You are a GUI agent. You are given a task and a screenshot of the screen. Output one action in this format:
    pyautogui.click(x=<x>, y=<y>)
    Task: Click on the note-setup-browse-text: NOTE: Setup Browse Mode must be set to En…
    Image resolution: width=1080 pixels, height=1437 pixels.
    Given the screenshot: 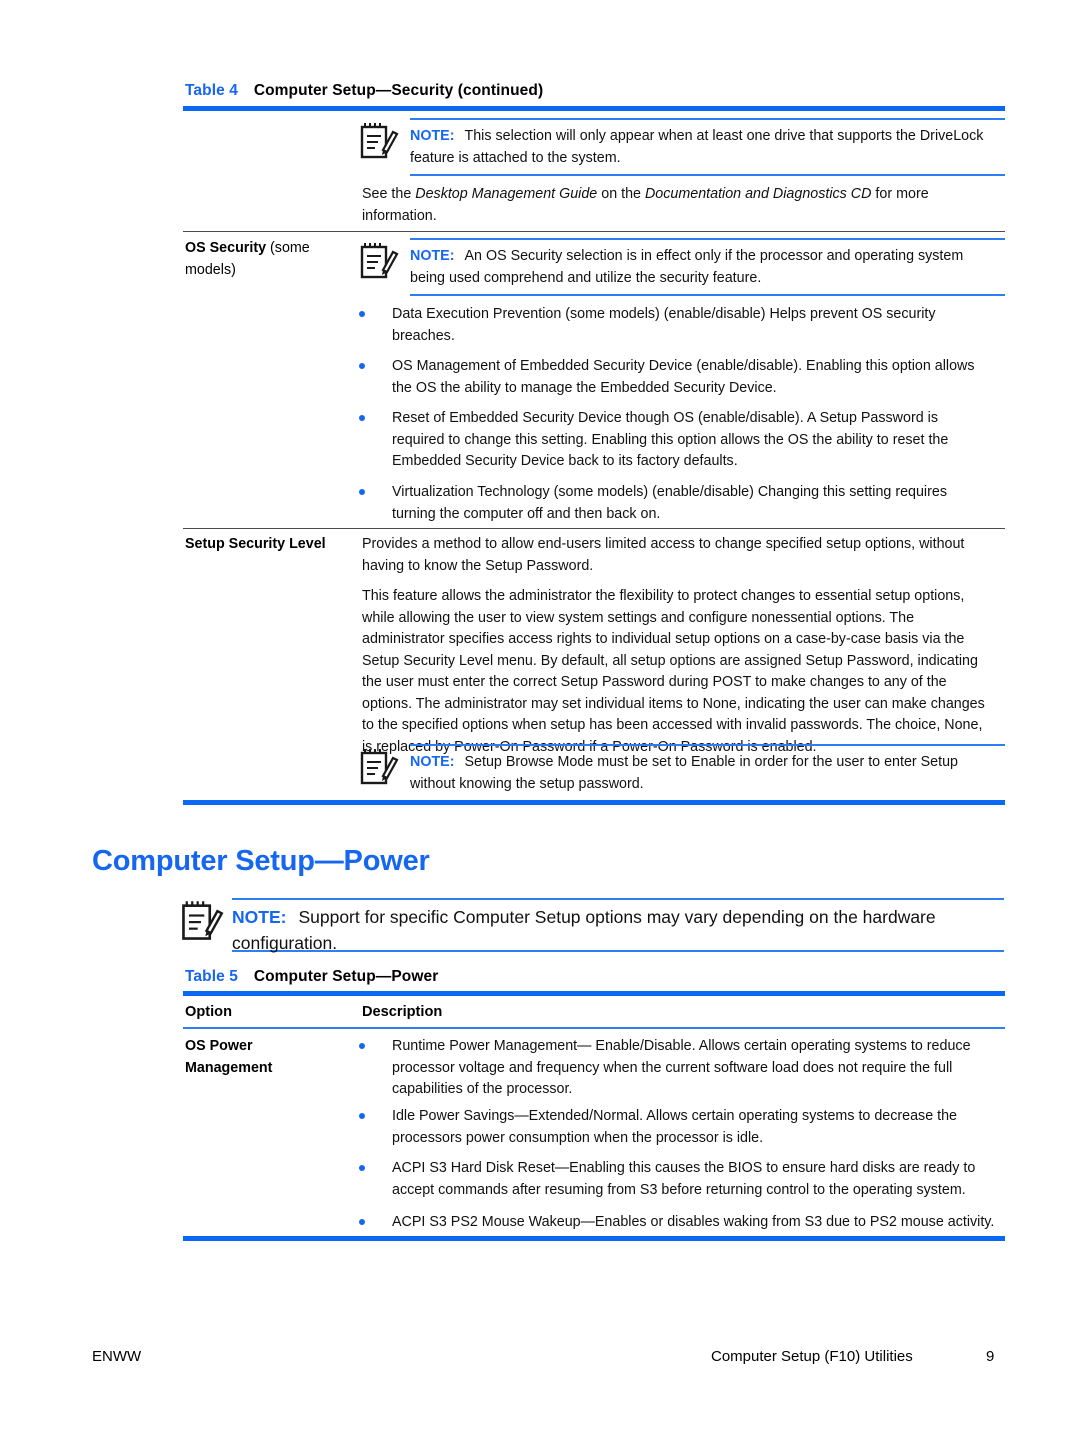 What is the action you would take?
    pyautogui.click(x=706, y=773)
    